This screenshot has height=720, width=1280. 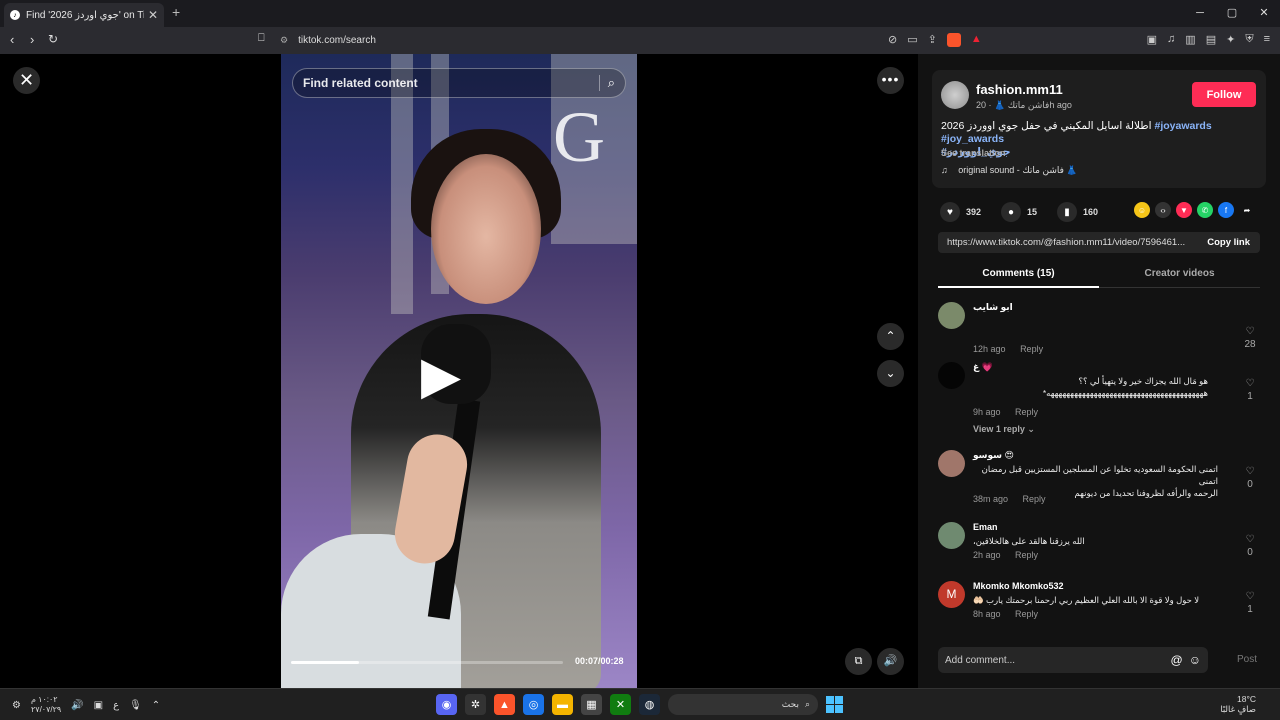 What do you see at coordinates (1018, 586) in the screenshot?
I see `commenter-name: Mkomko Mkomko532` at bounding box center [1018, 586].